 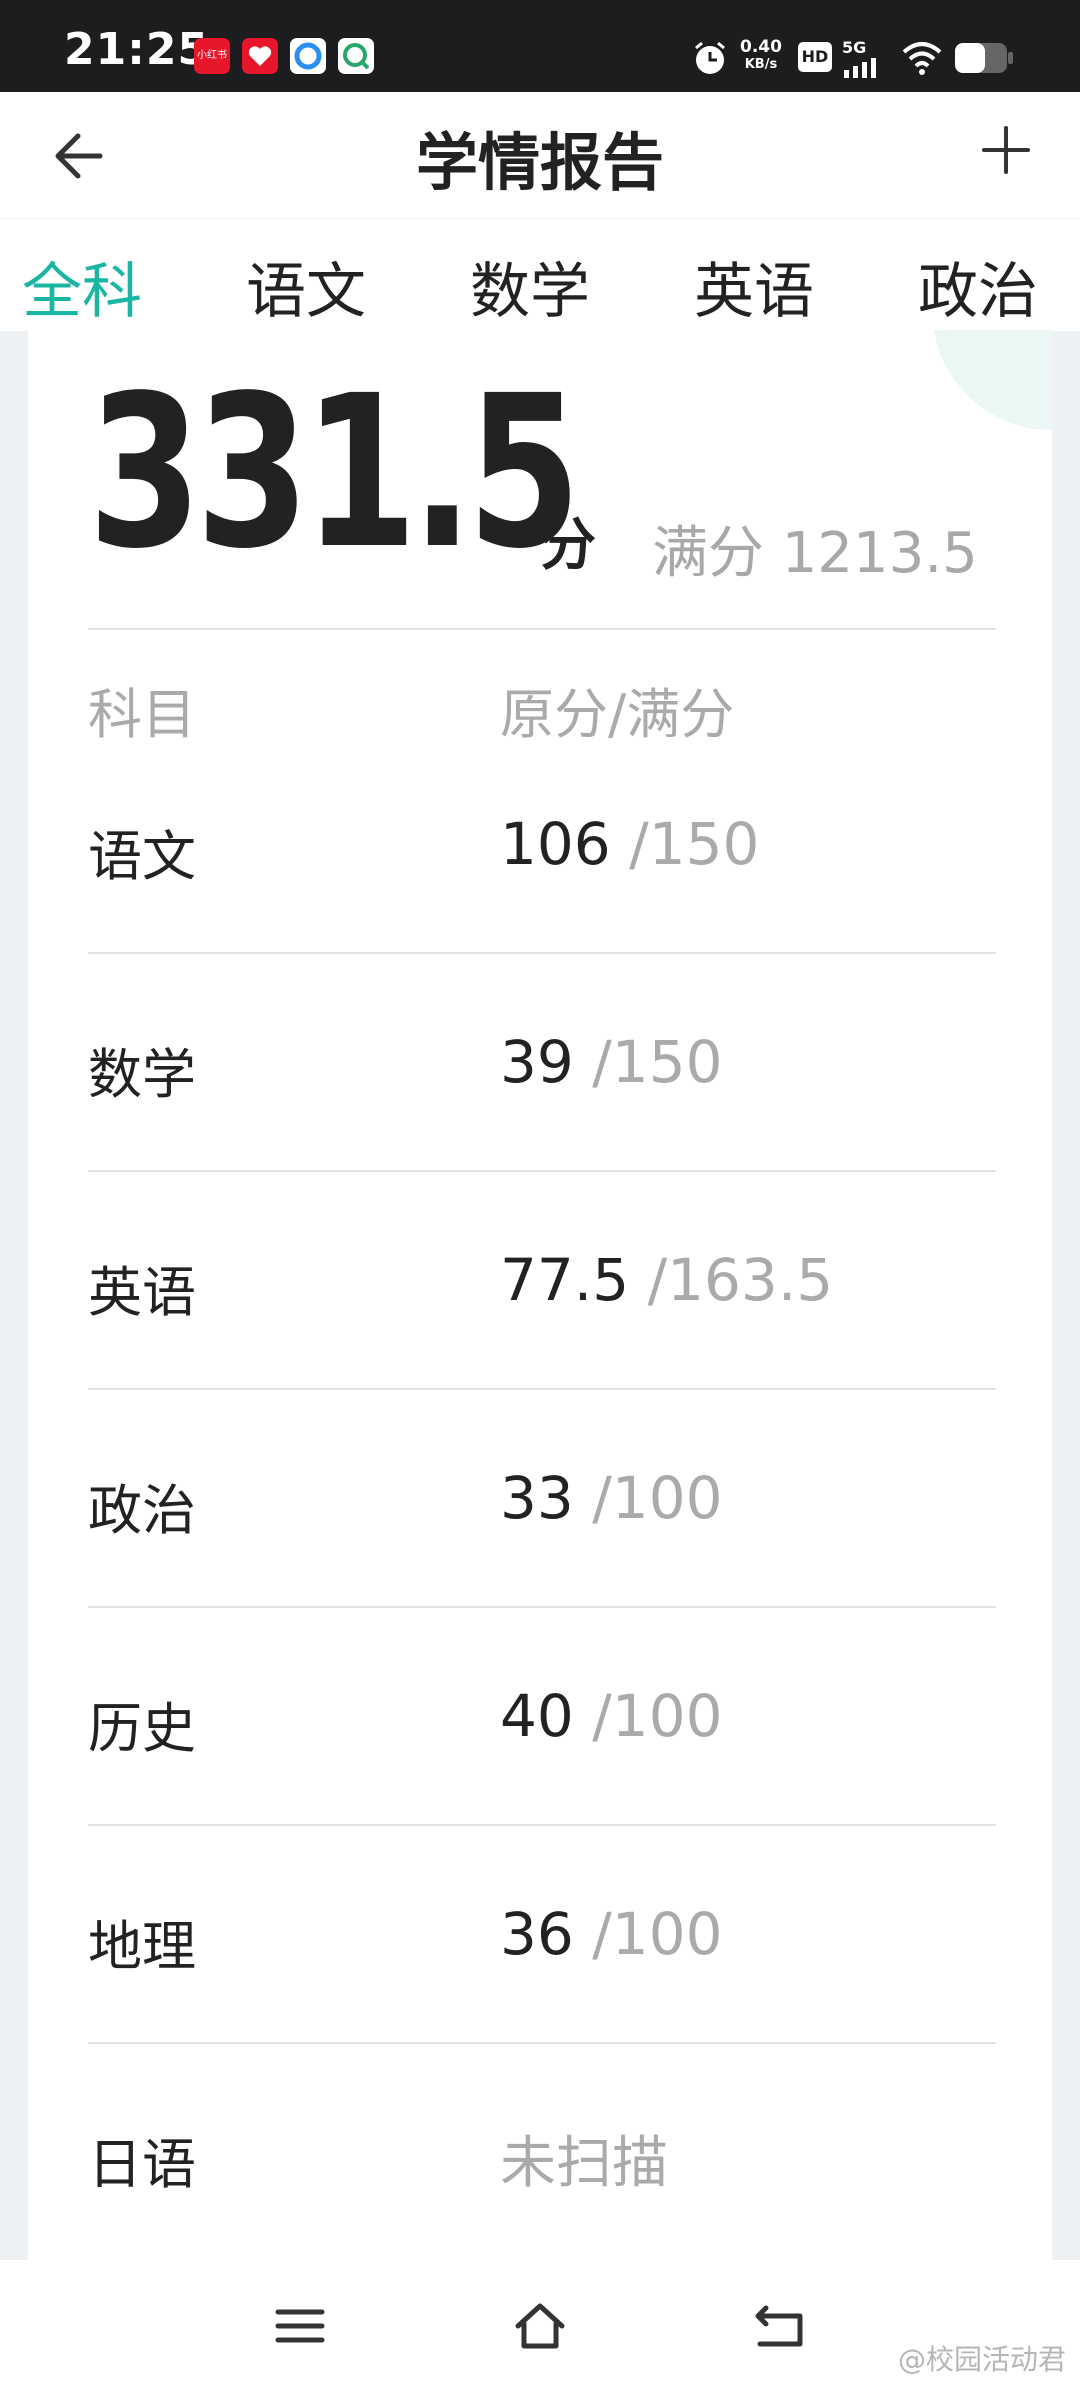 What do you see at coordinates (667, 1280) in the screenshot?
I see `row-score: 77.5 /163.5` at bounding box center [667, 1280].